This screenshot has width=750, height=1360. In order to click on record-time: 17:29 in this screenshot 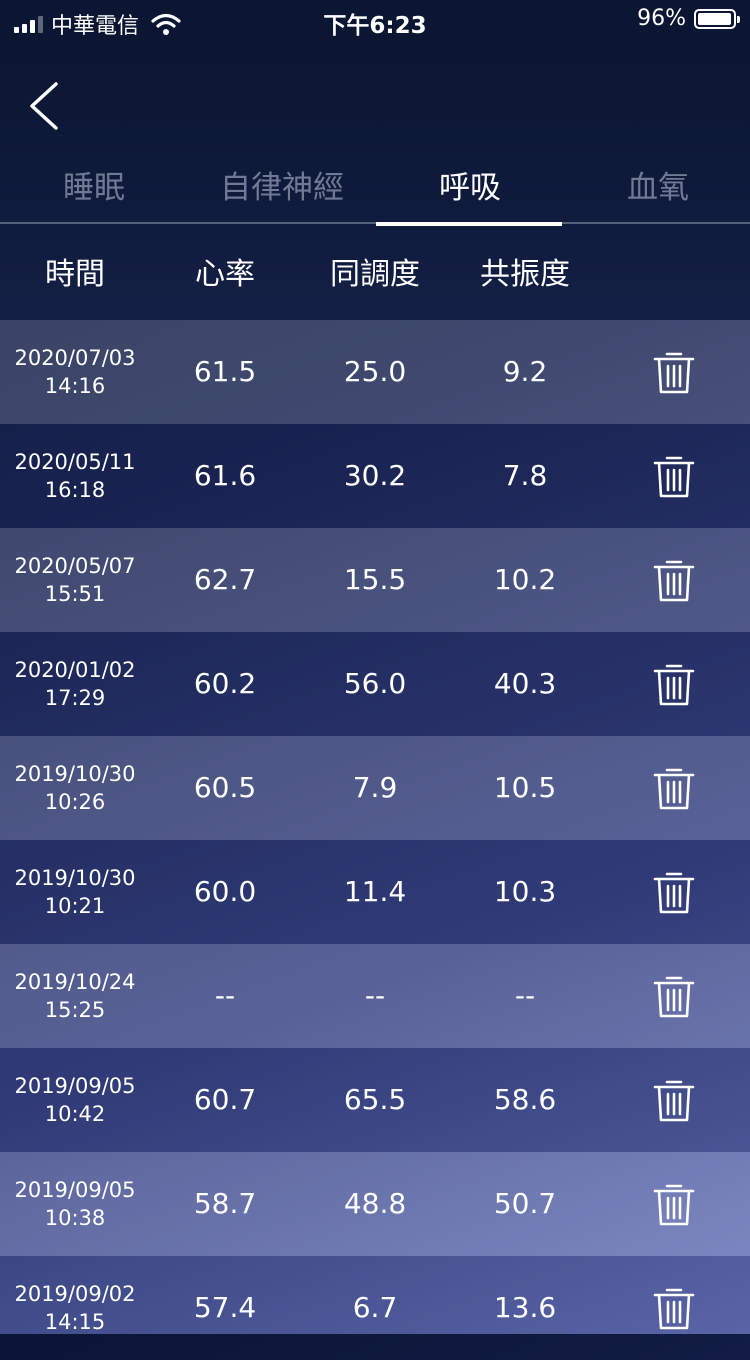, I will do `click(75, 698)`.